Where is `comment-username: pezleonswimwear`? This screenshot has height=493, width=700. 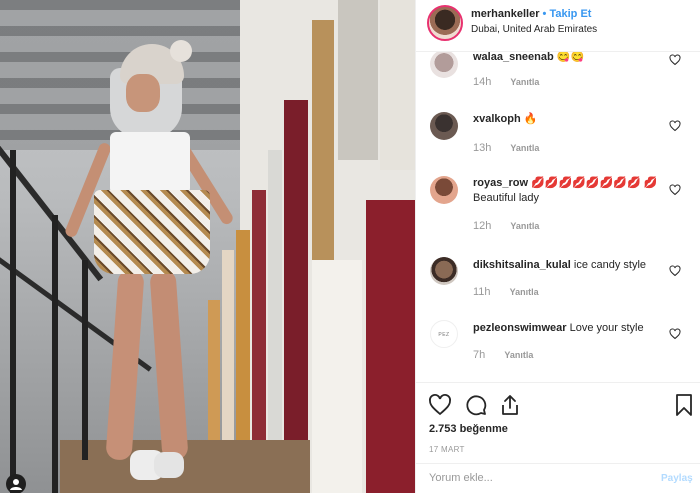 comment-username: pezleonswimwear is located at coordinates (520, 328).